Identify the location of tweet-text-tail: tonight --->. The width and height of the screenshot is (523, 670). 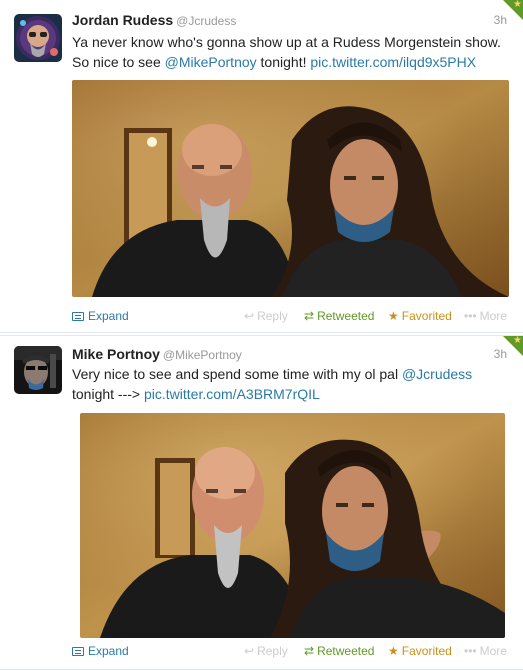
(108, 394).